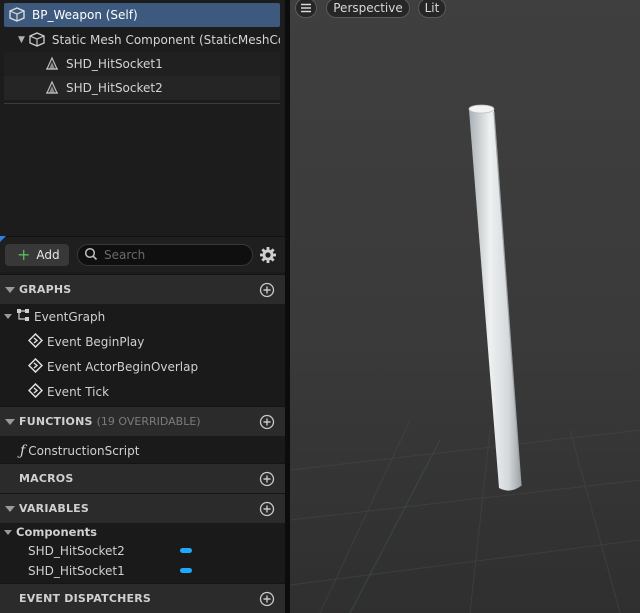 The image size is (640, 613). I want to click on section-subtitle: (19 OVERRIDABLE), so click(148, 421).